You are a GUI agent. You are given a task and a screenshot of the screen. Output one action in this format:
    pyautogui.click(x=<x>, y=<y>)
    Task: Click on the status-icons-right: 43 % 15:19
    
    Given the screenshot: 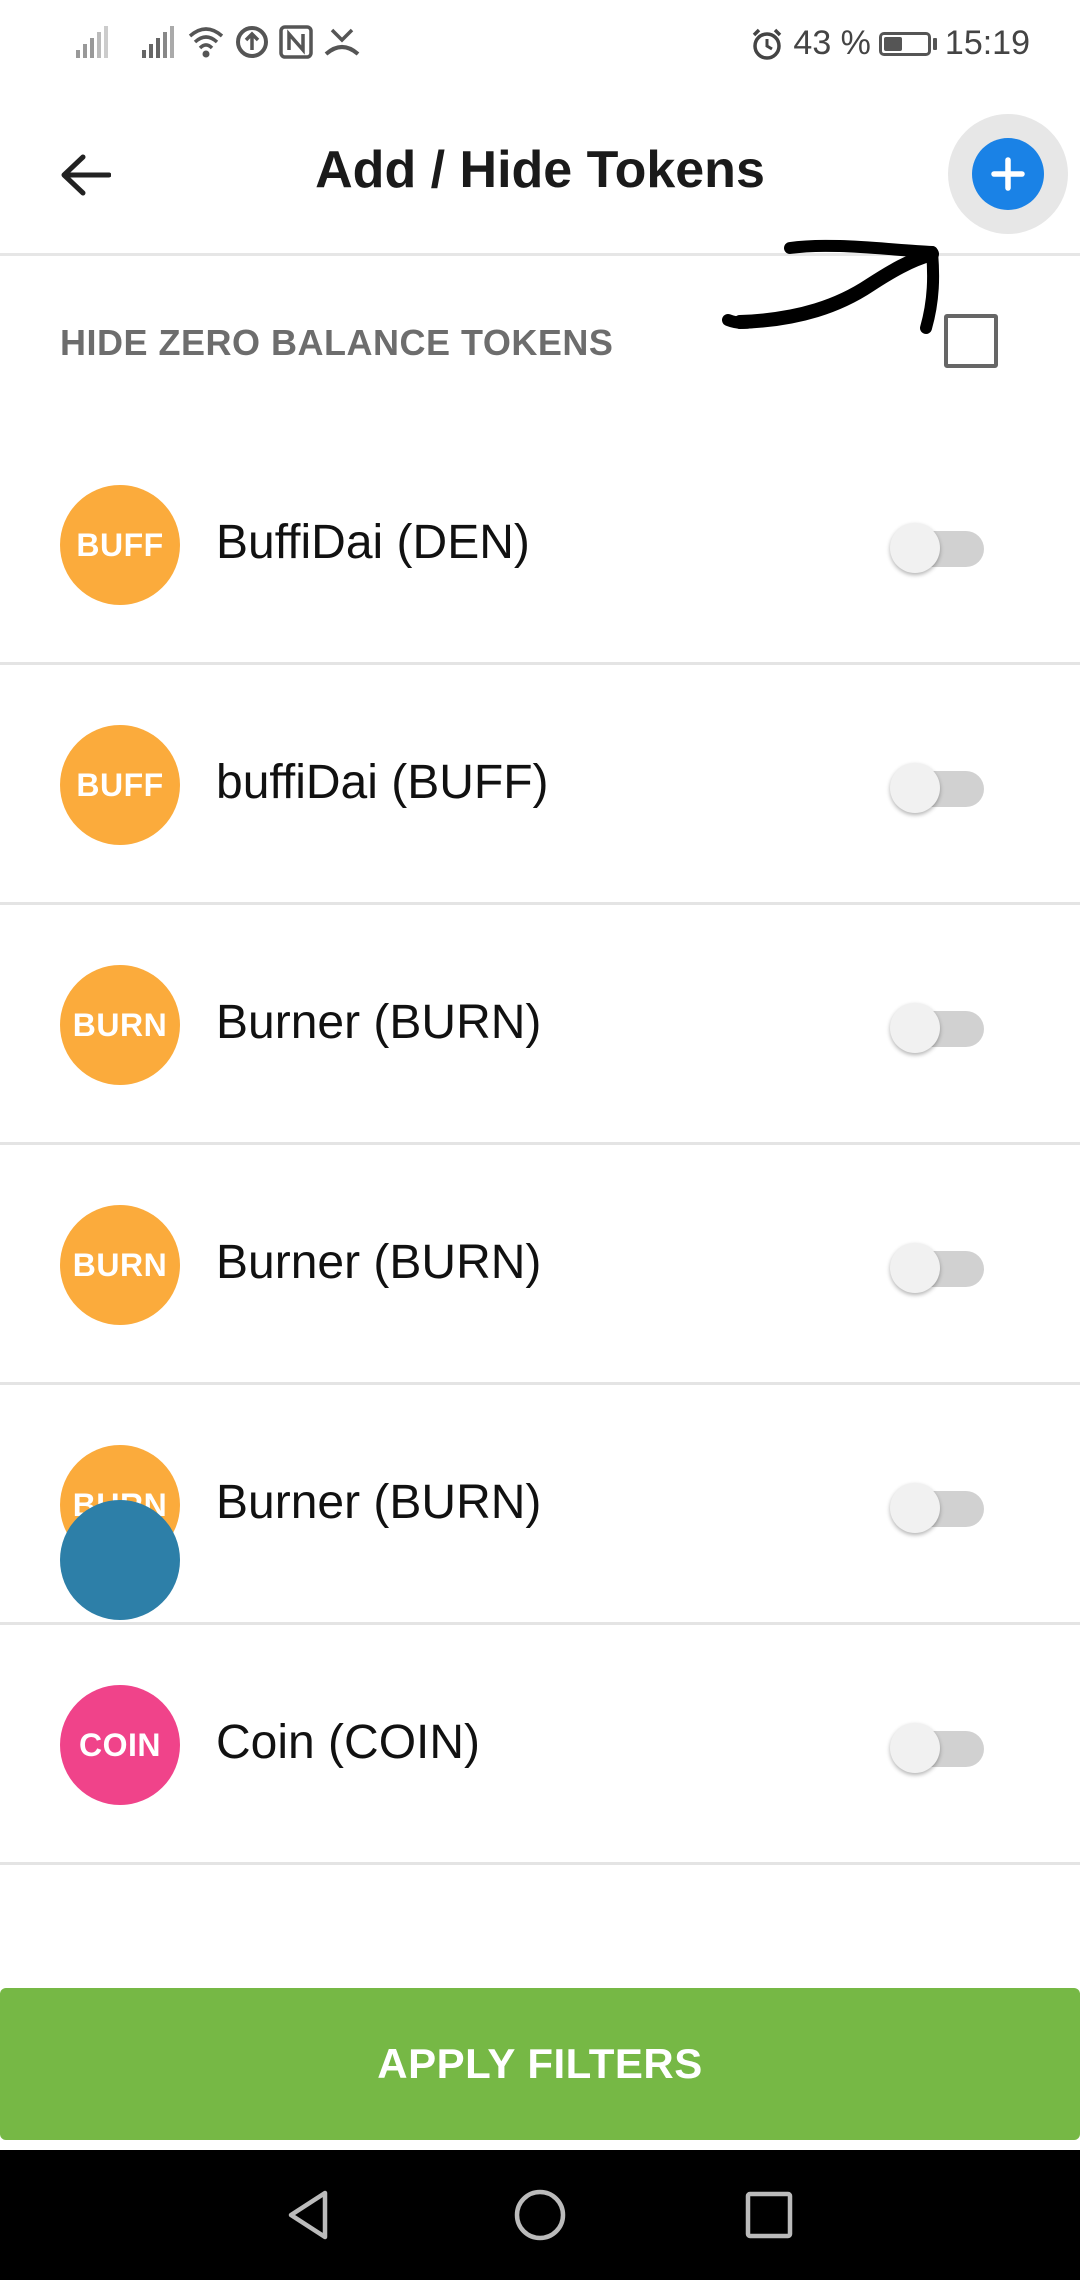 What is the action you would take?
    pyautogui.click(x=889, y=43)
    